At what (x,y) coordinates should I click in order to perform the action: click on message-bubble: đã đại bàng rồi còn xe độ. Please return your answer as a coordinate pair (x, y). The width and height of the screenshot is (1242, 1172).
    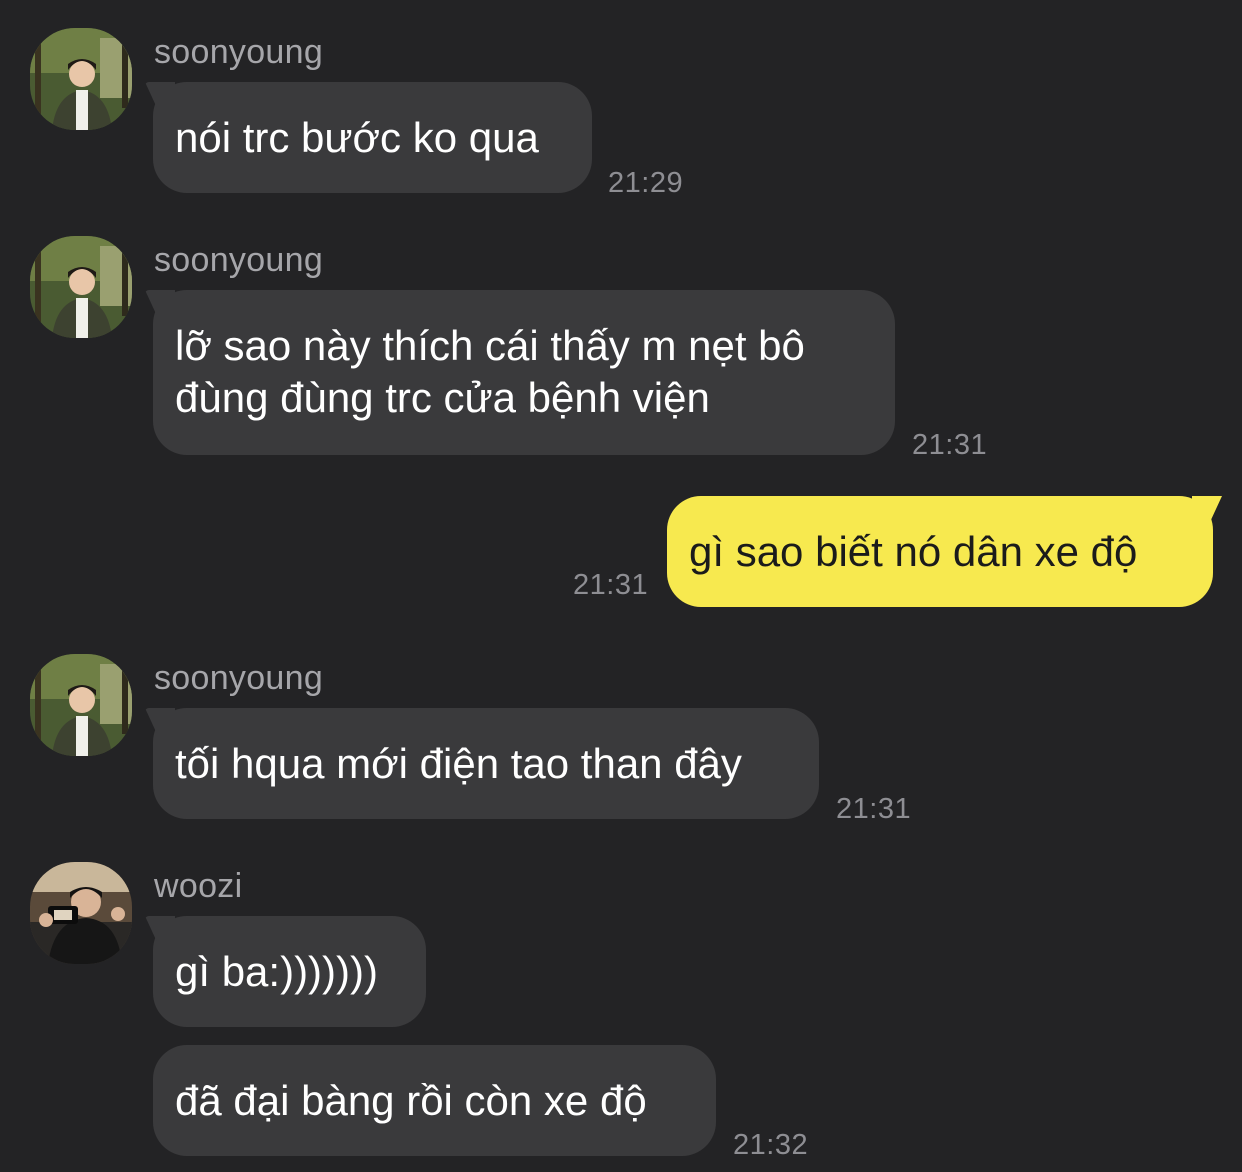
    Looking at the image, I should click on (434, 1100).